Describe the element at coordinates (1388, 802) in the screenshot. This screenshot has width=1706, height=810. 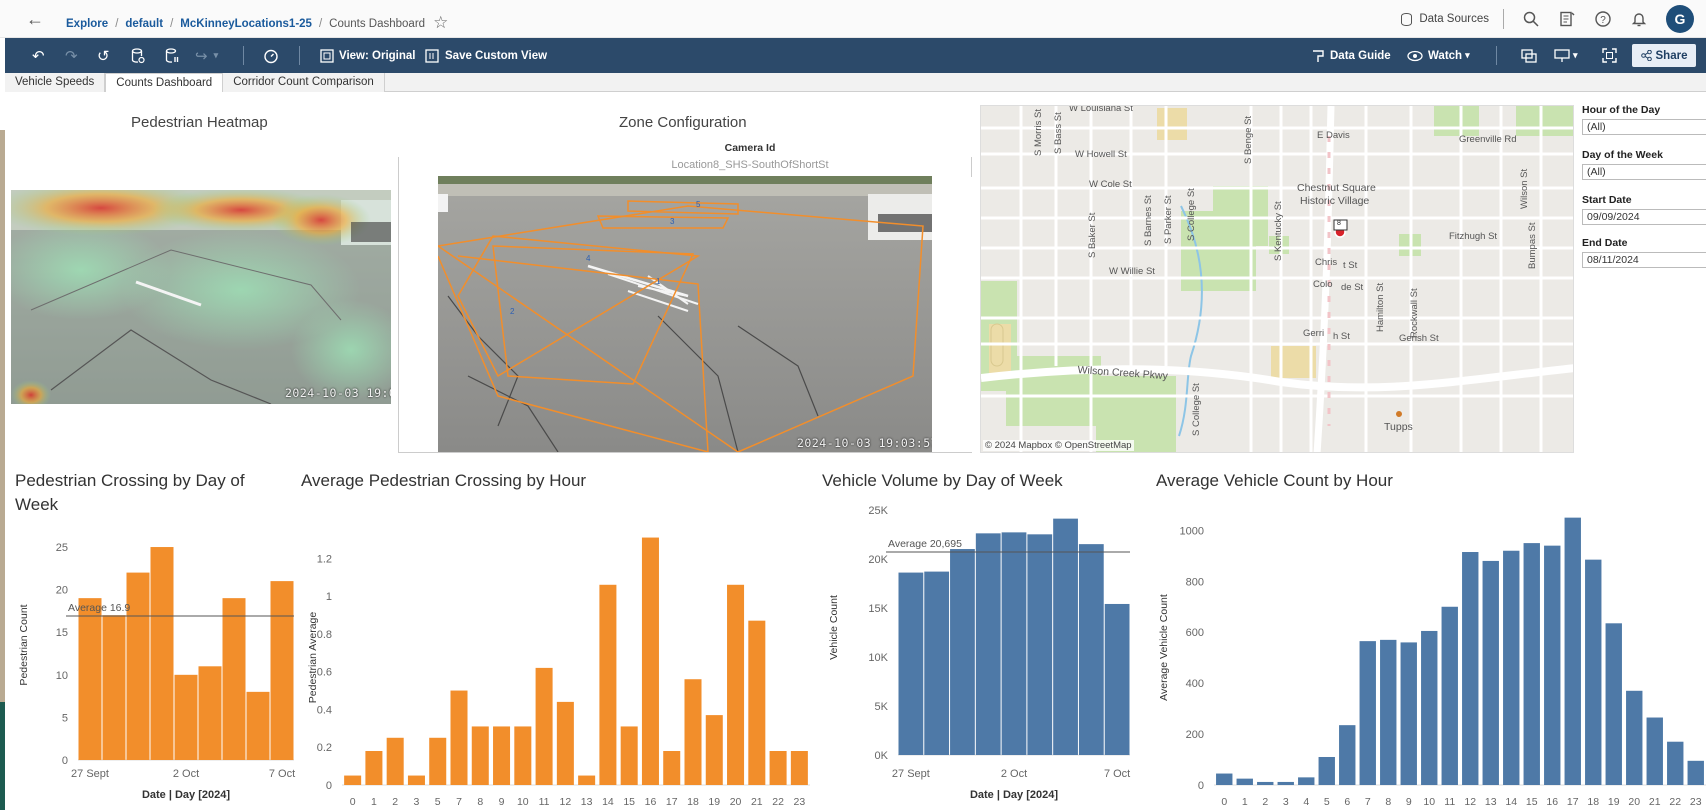
I see `x-tick-label: 8` at that location.